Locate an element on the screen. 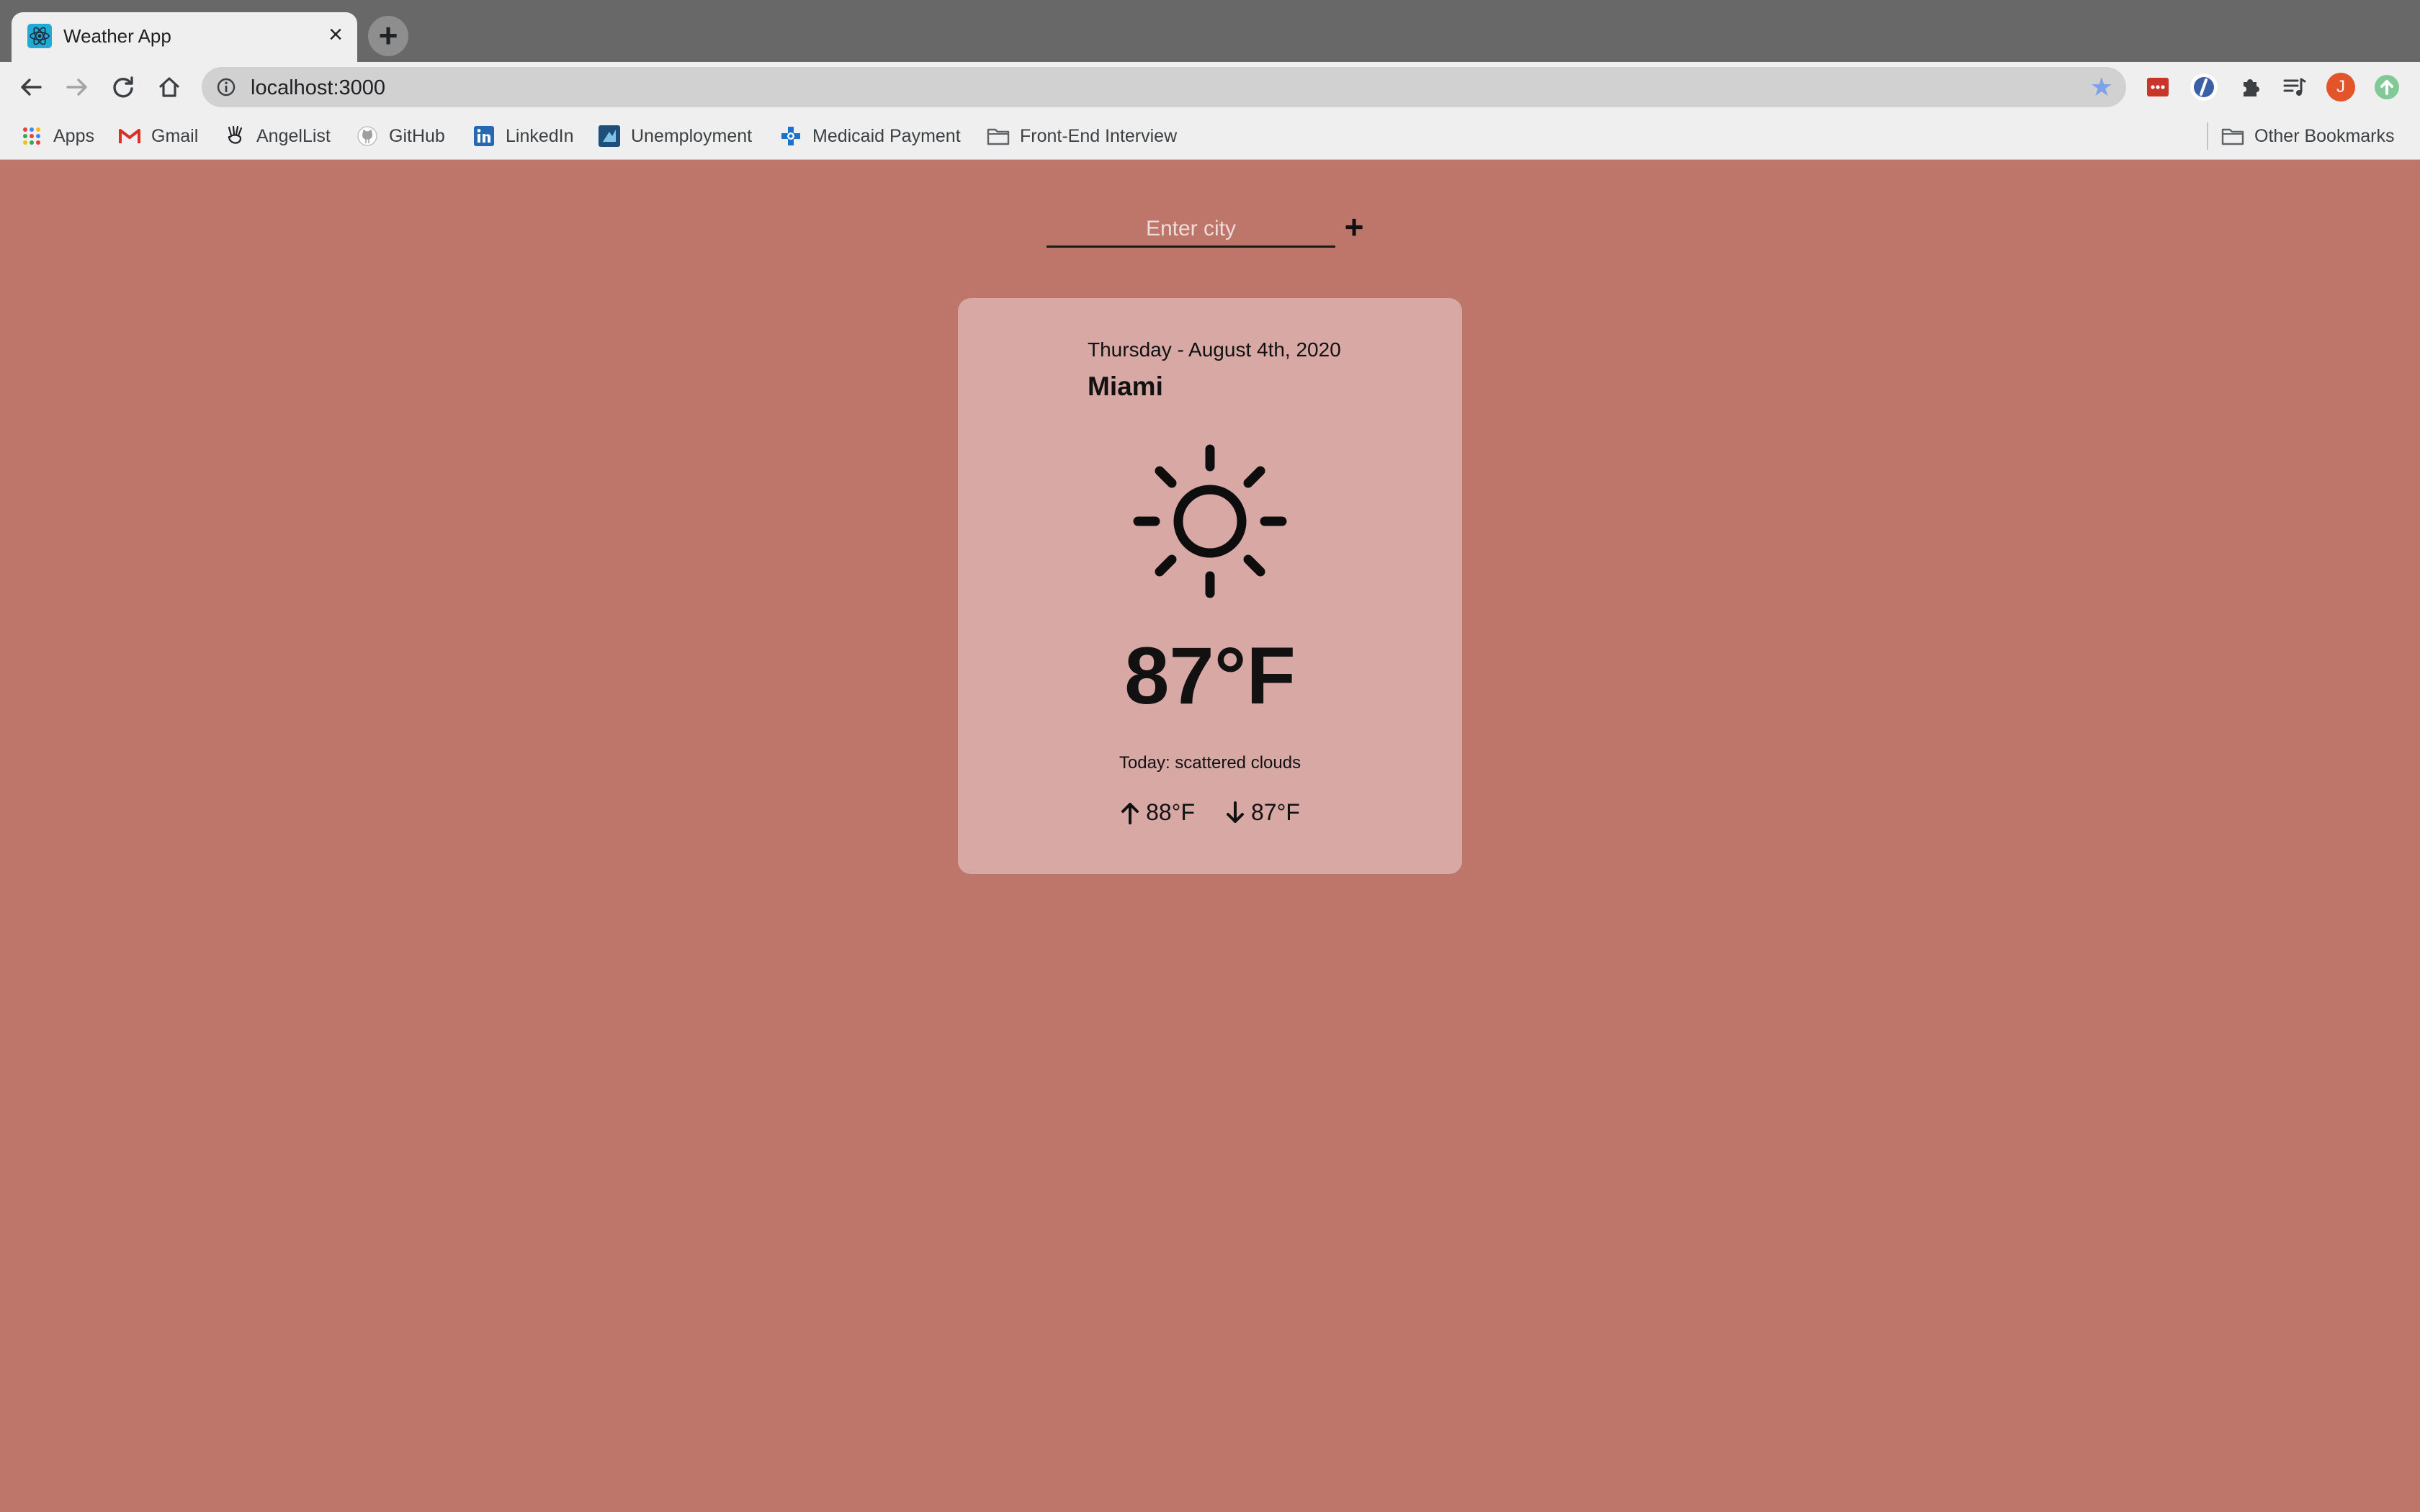  back-arrow-icon is located at coordinates (31, 87).